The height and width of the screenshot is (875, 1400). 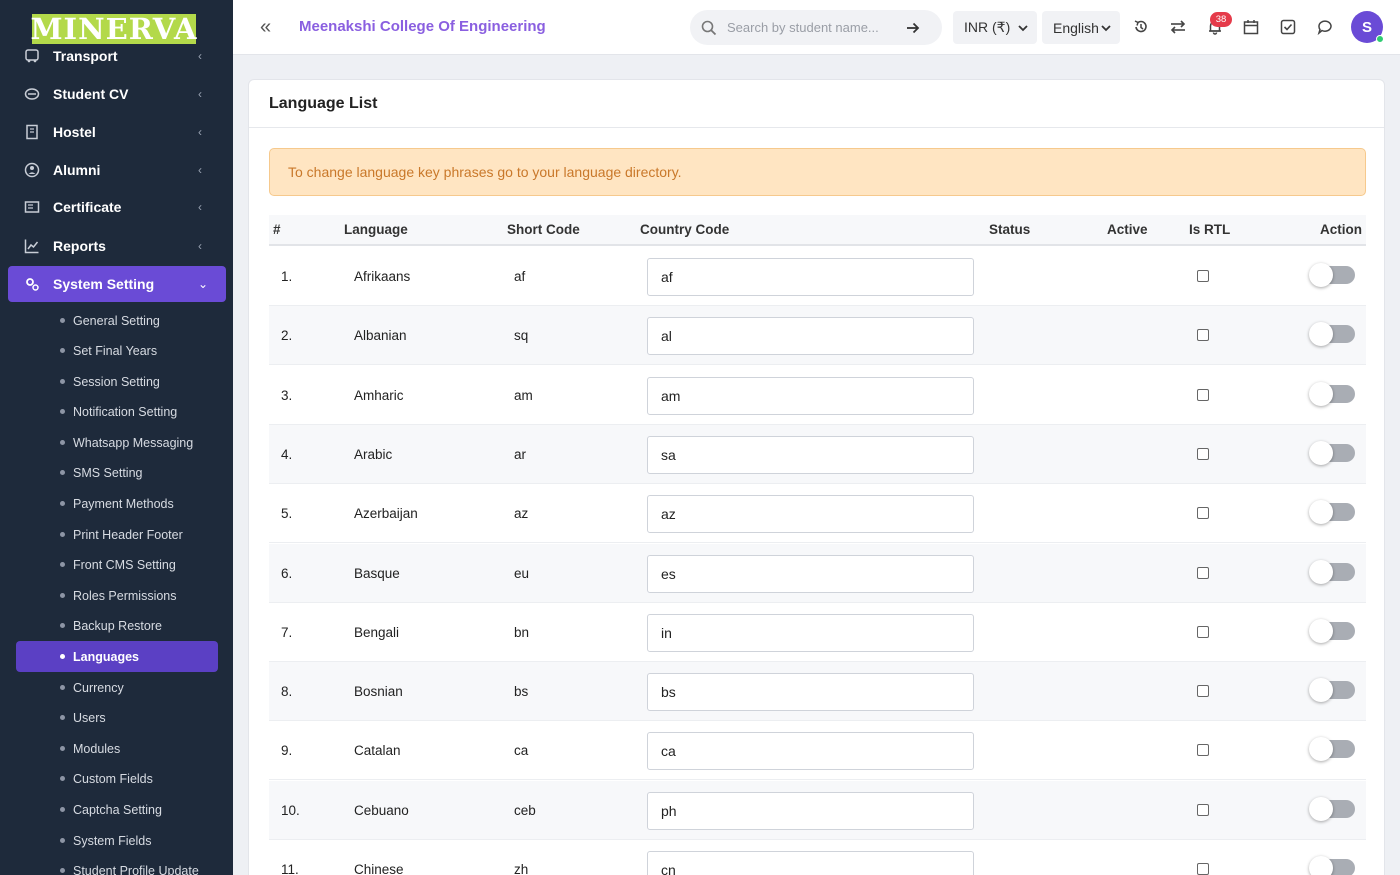 What do you see at coordinates (117, 840) in the screenshot?
I see `sidebar-subitem-system-fields: System Fields` at bounding box center [117, 840].